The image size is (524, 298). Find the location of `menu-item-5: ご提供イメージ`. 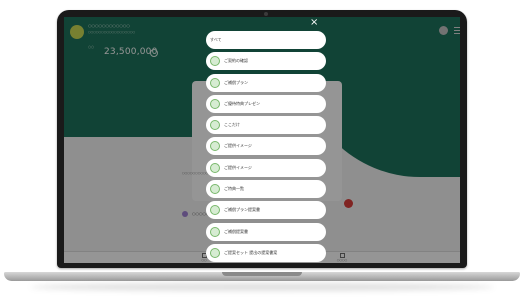

menu-item-5: ご提供イメージ is located at coordinates (266, 146).